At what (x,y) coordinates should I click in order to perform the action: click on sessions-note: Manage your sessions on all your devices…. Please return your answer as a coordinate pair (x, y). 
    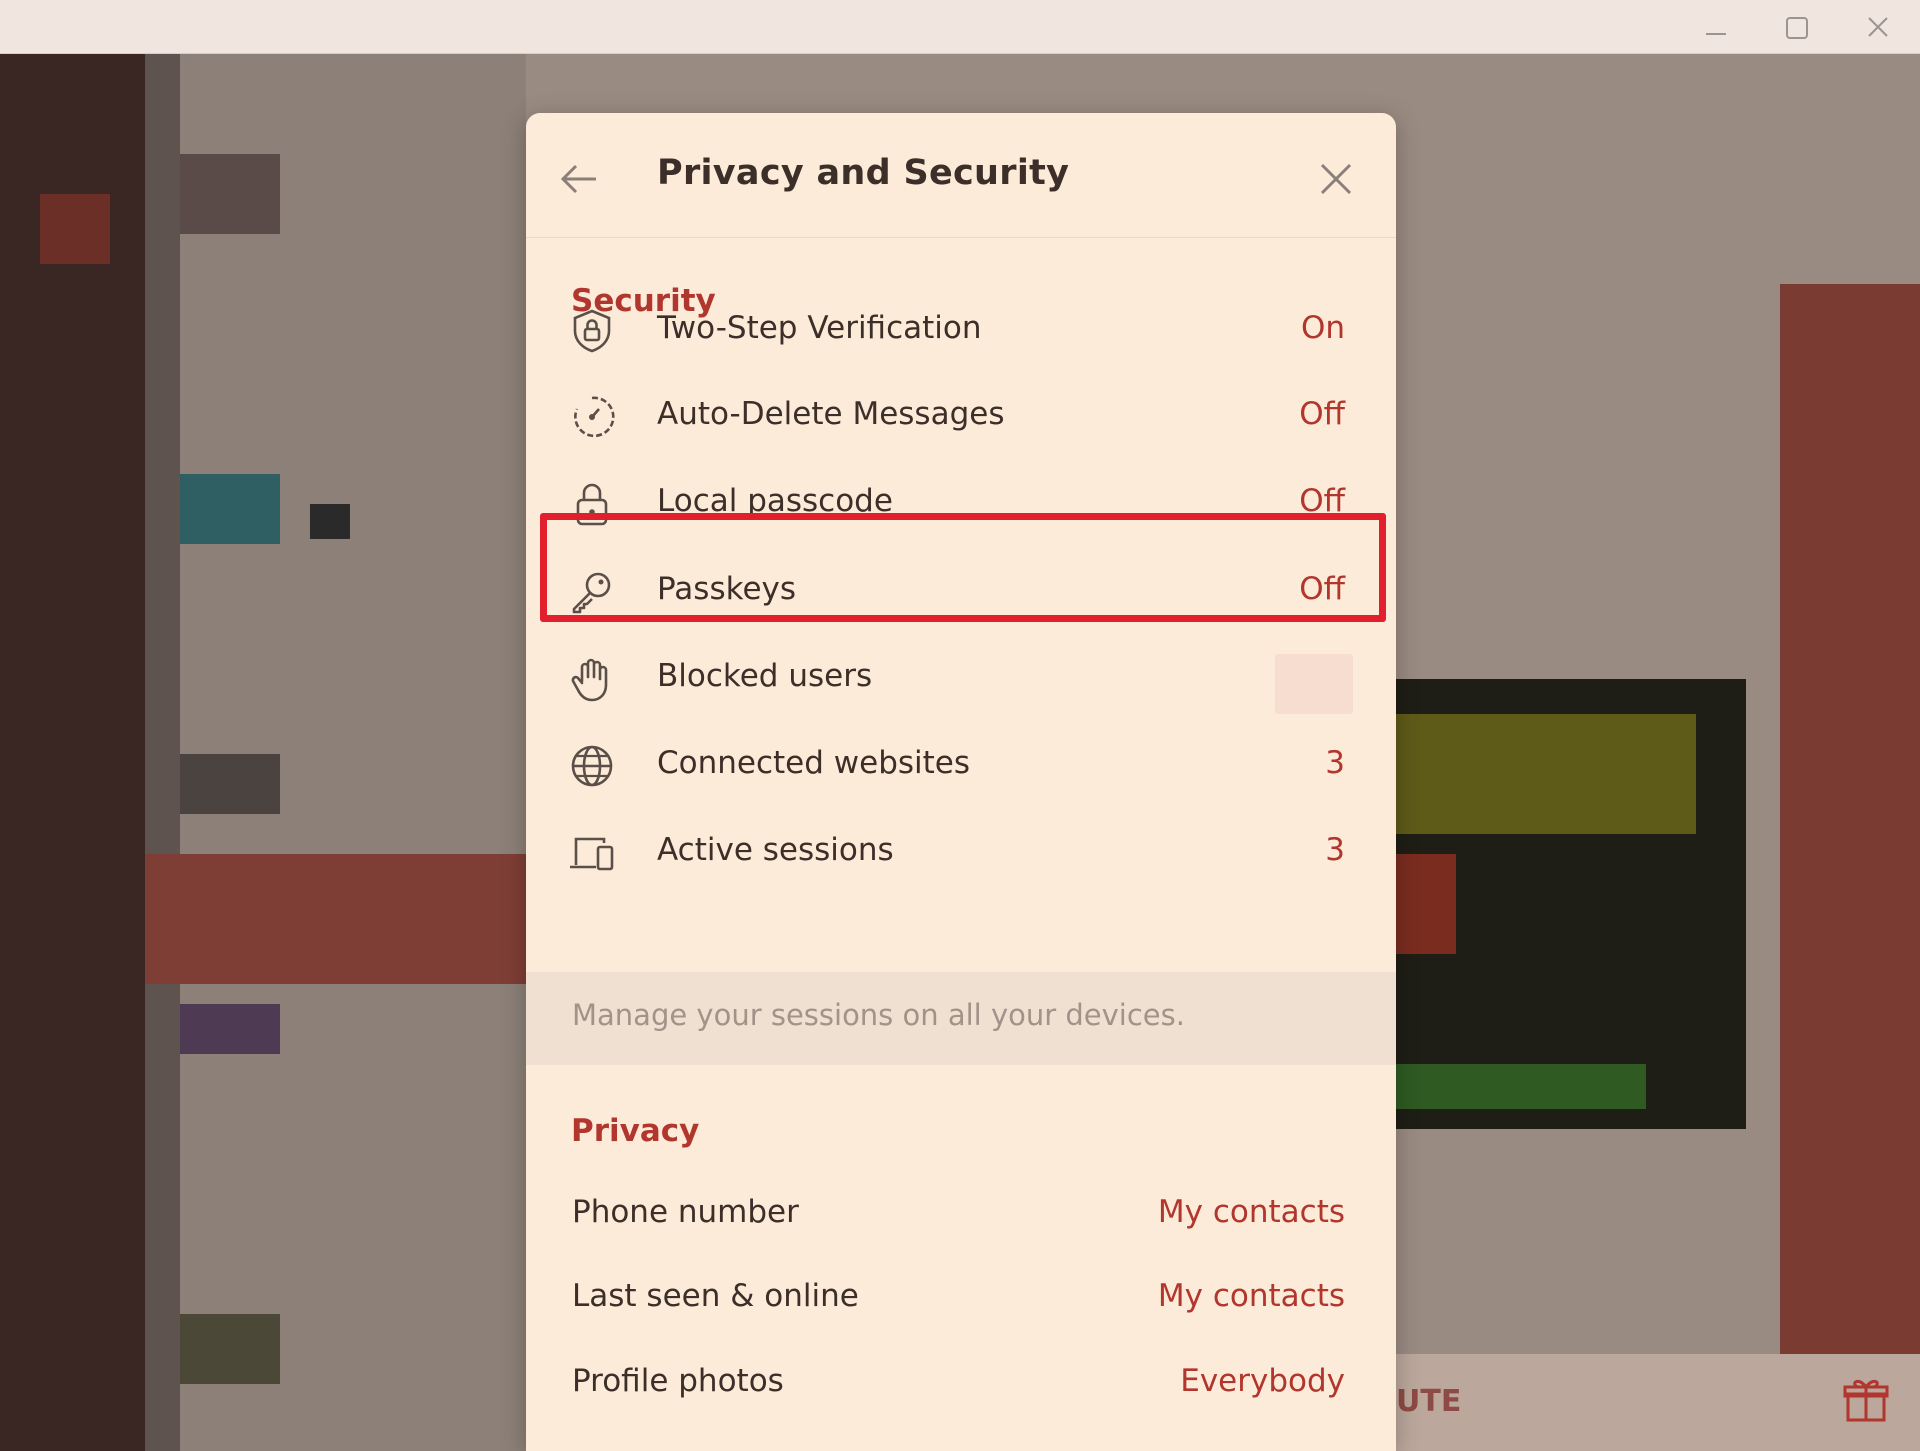
    Looking at the image, I should click on (961, 1018).